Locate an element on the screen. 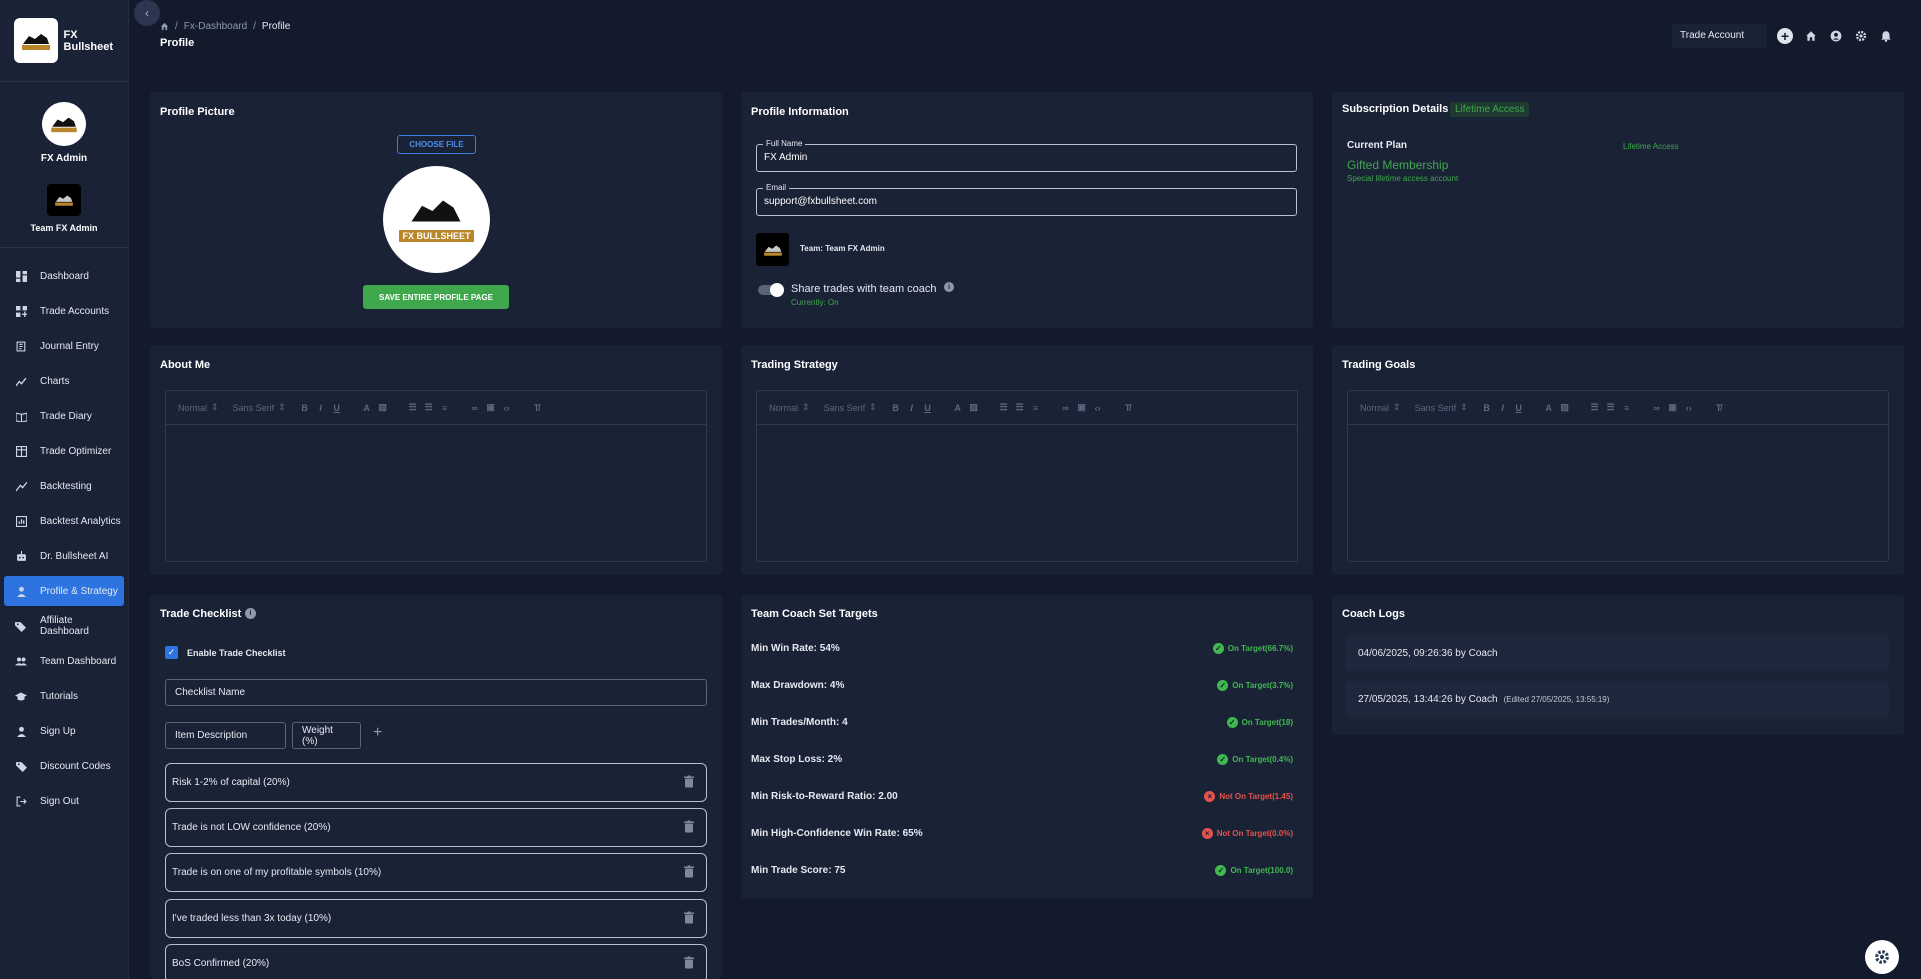 This screenshot has width=1921, height=979. settings-fab-button is located at coordinates (1882, 957).